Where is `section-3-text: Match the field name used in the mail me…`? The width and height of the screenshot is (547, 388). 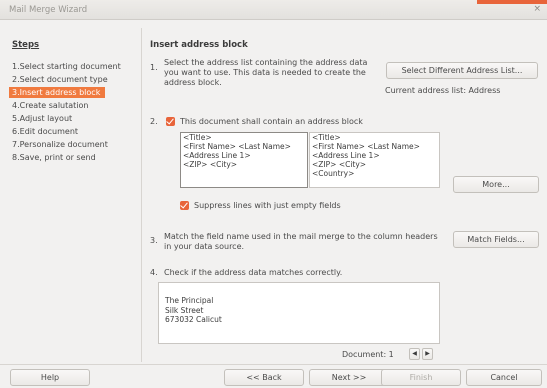 section-3-text: Match the field name used in the mail me… is located at coordinates (301, 241).